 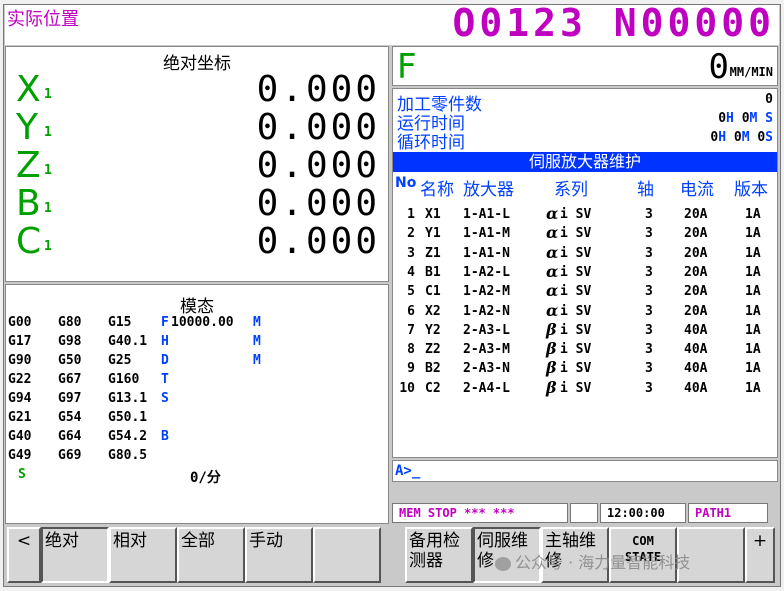 What do you see at coordinates (480, 513) in the screenshot?
I see `mode-status: MEM STOP *** ***` at bounding box center [480, 513].